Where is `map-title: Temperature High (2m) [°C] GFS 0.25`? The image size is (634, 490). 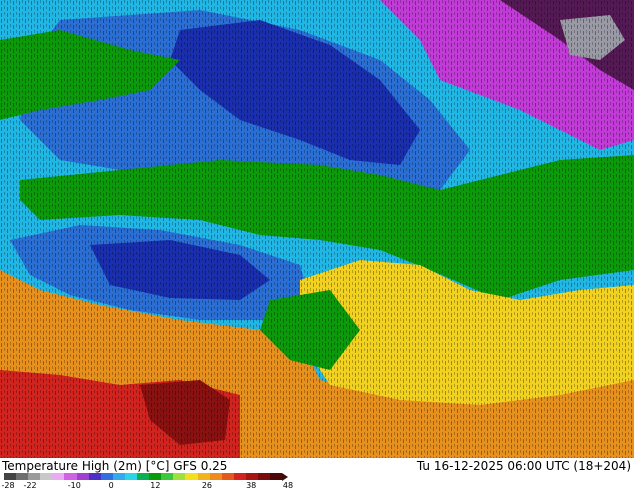
map-title: Temperature High (2m) [°C] GFS 0.25 is located at coordinates (115, 466).